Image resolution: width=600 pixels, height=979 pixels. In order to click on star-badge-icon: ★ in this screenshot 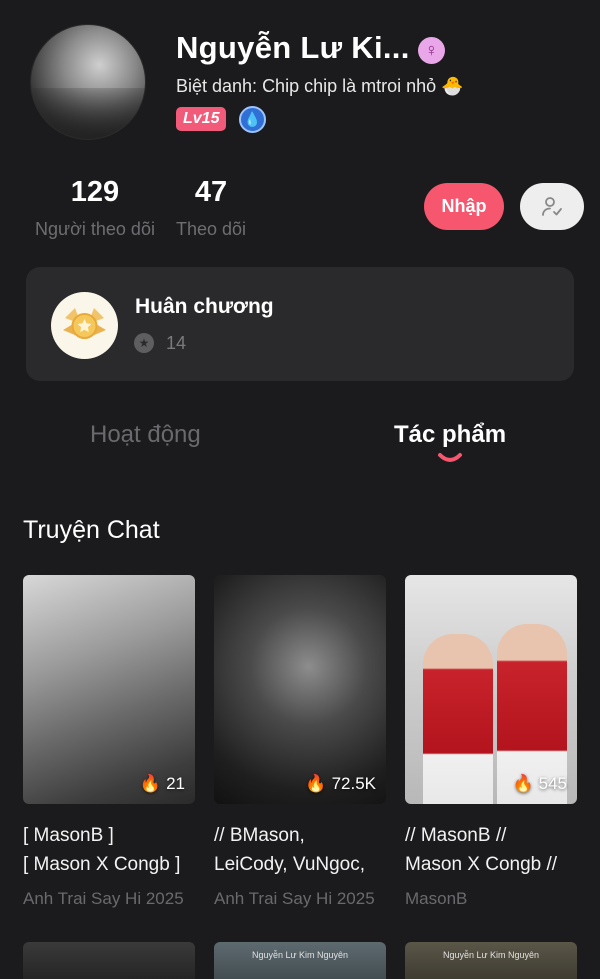, I will do `click(144, 343)`.